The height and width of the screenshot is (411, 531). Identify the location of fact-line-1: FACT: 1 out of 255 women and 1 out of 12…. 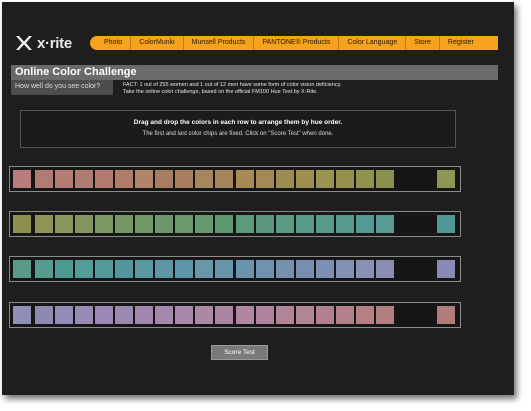
(232, 85).